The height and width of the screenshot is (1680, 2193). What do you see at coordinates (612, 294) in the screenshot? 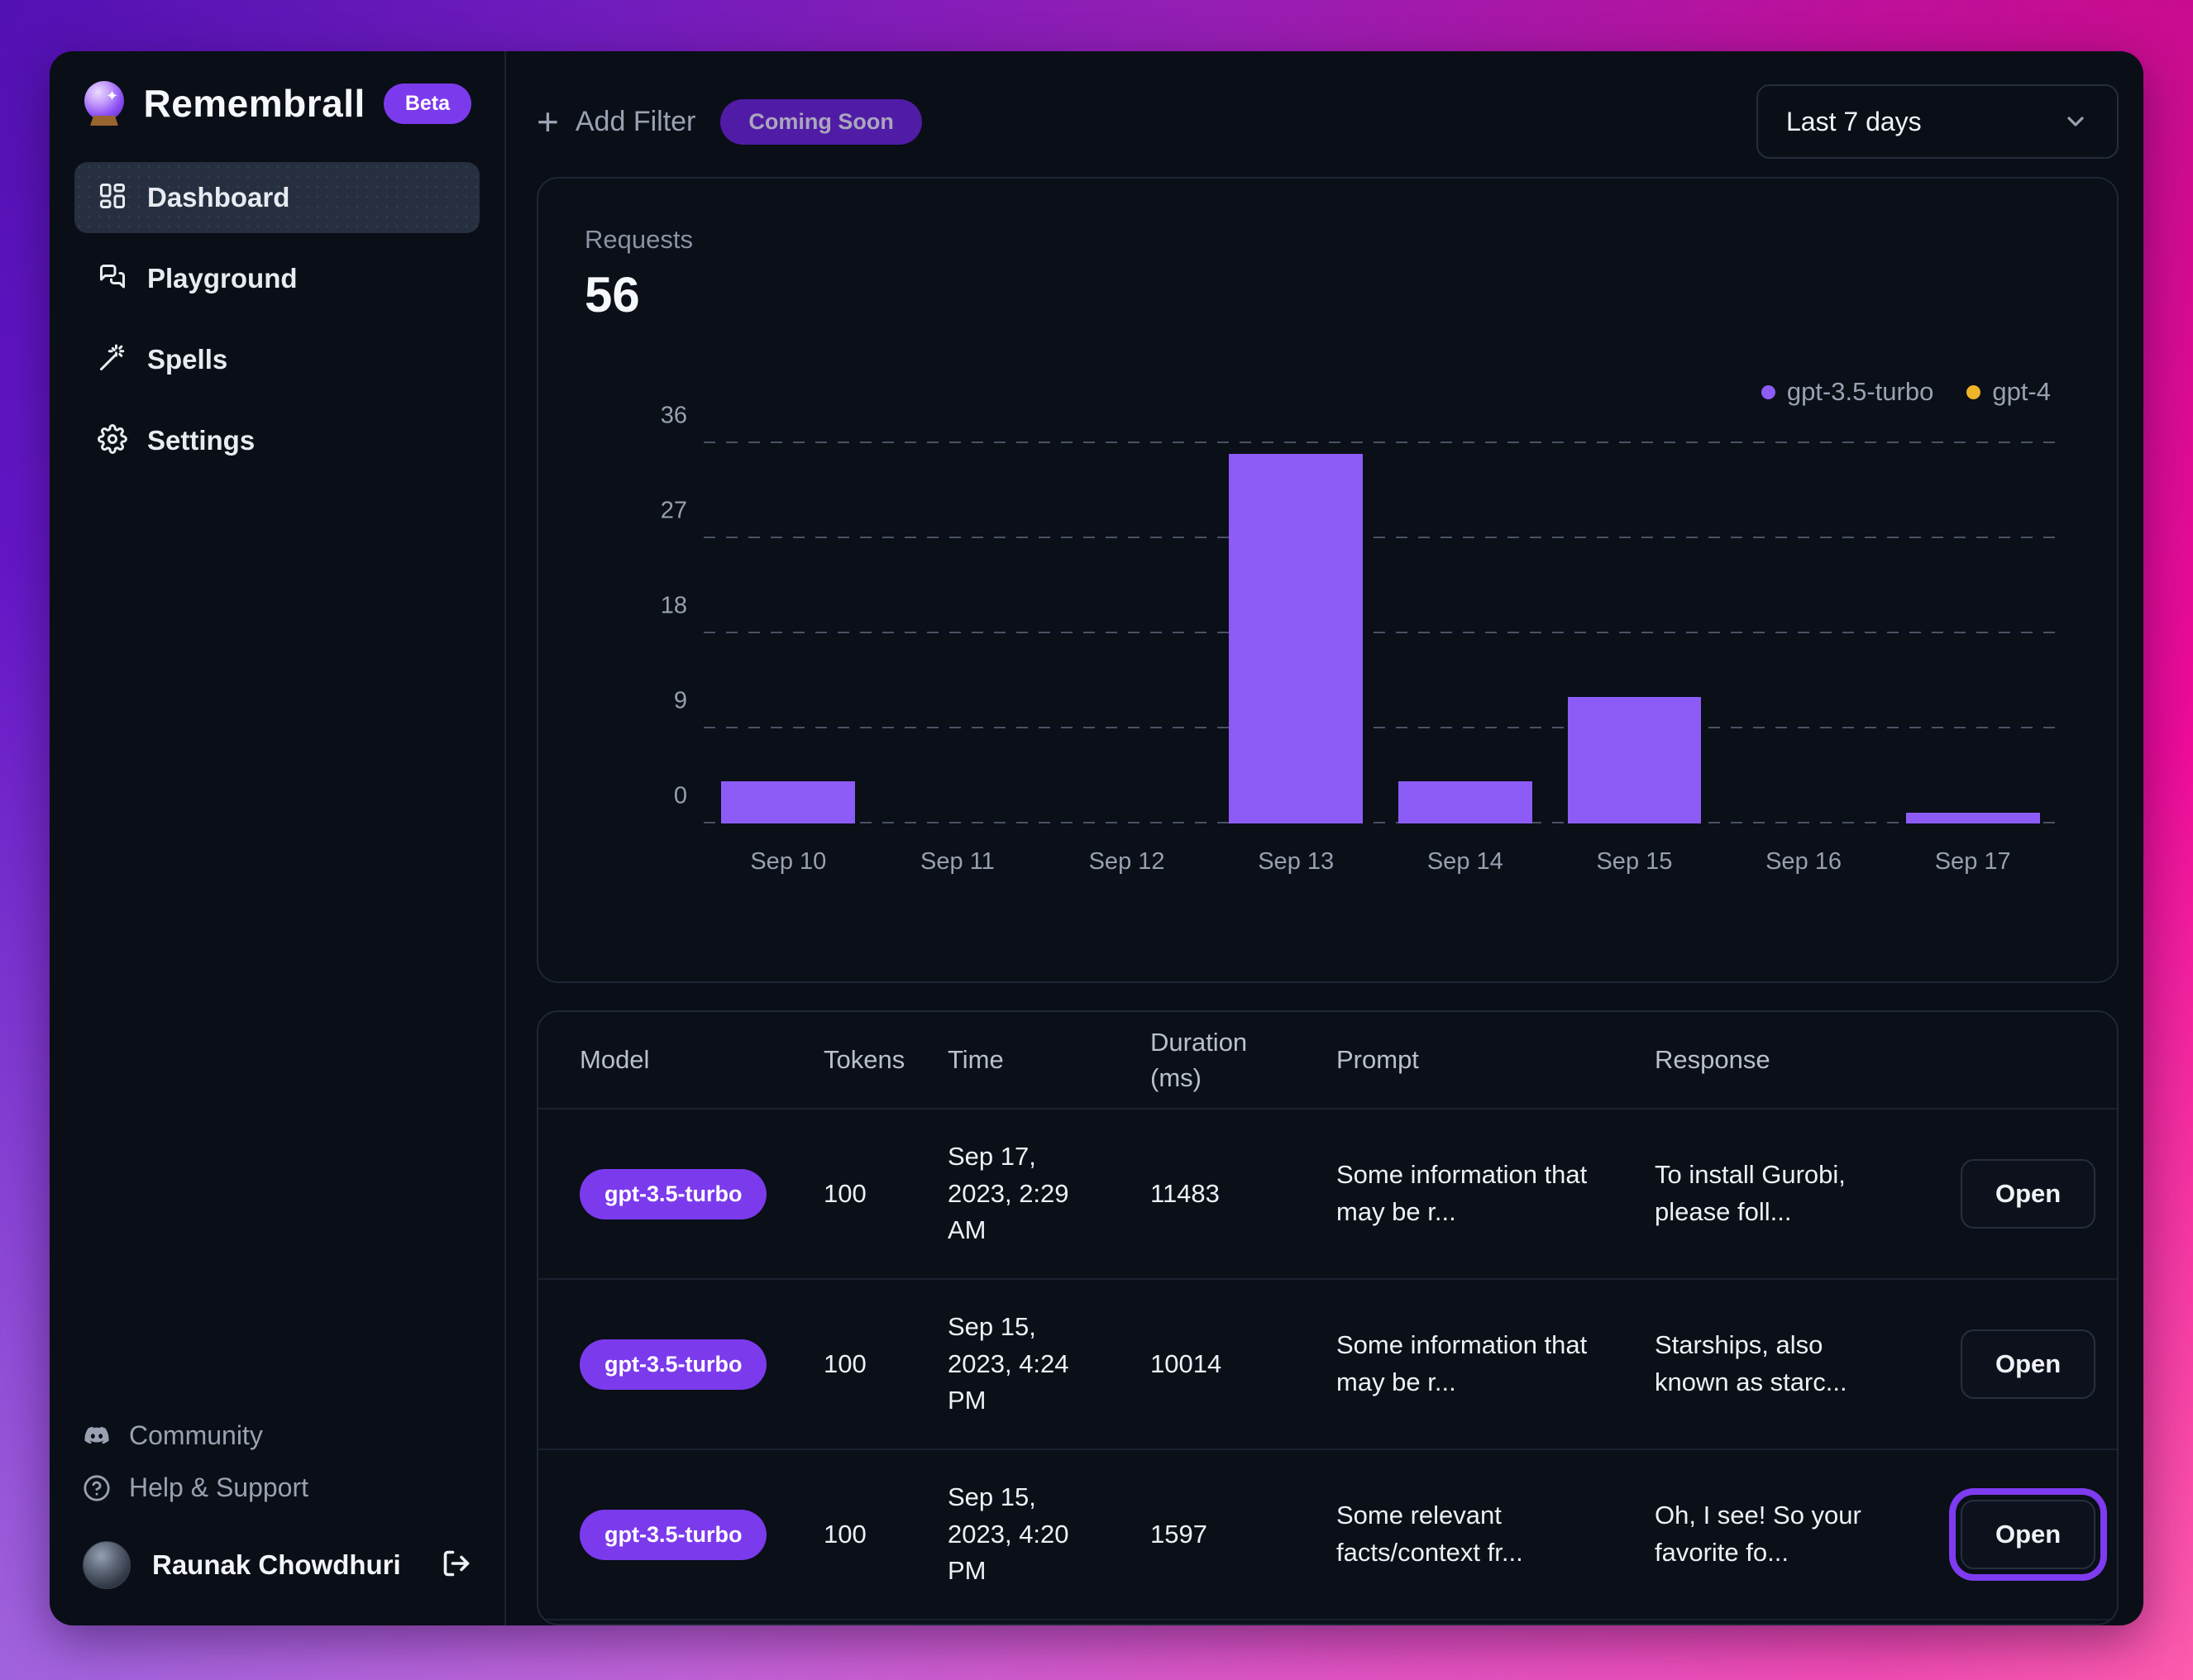
I see `requests-metric-value: 56` at bounding box center [612, 294].